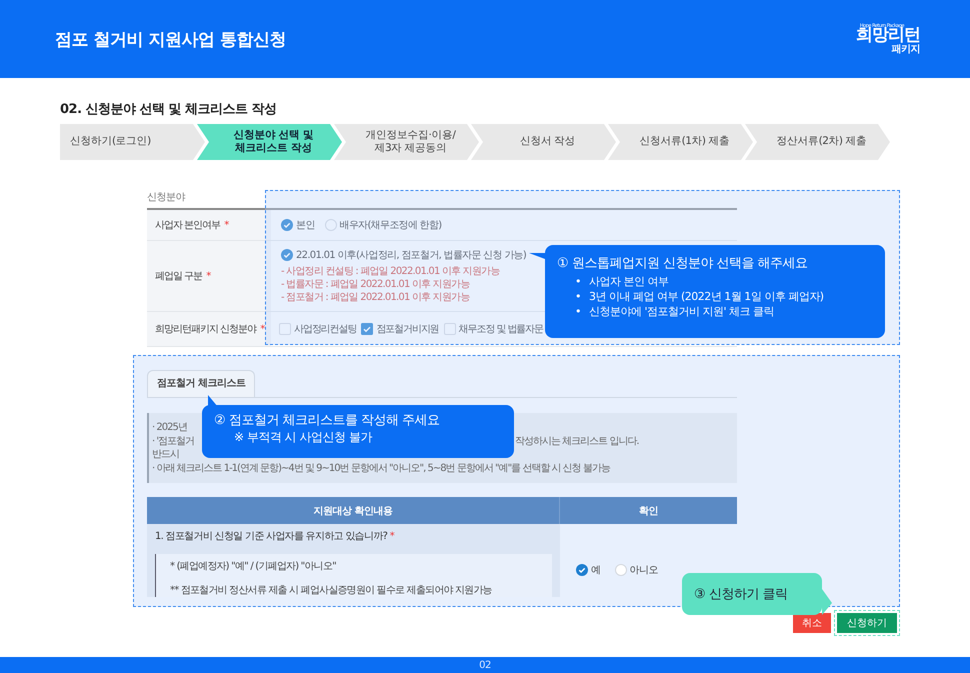 The image size is (970, 673). What do you see at coordinates (391, 272) in the screenshot?
I see `note-text: - 사업정리 컨설팅 : 폐업일 2022.01.01 이후 지원가능` at bounding box center [391, 272].